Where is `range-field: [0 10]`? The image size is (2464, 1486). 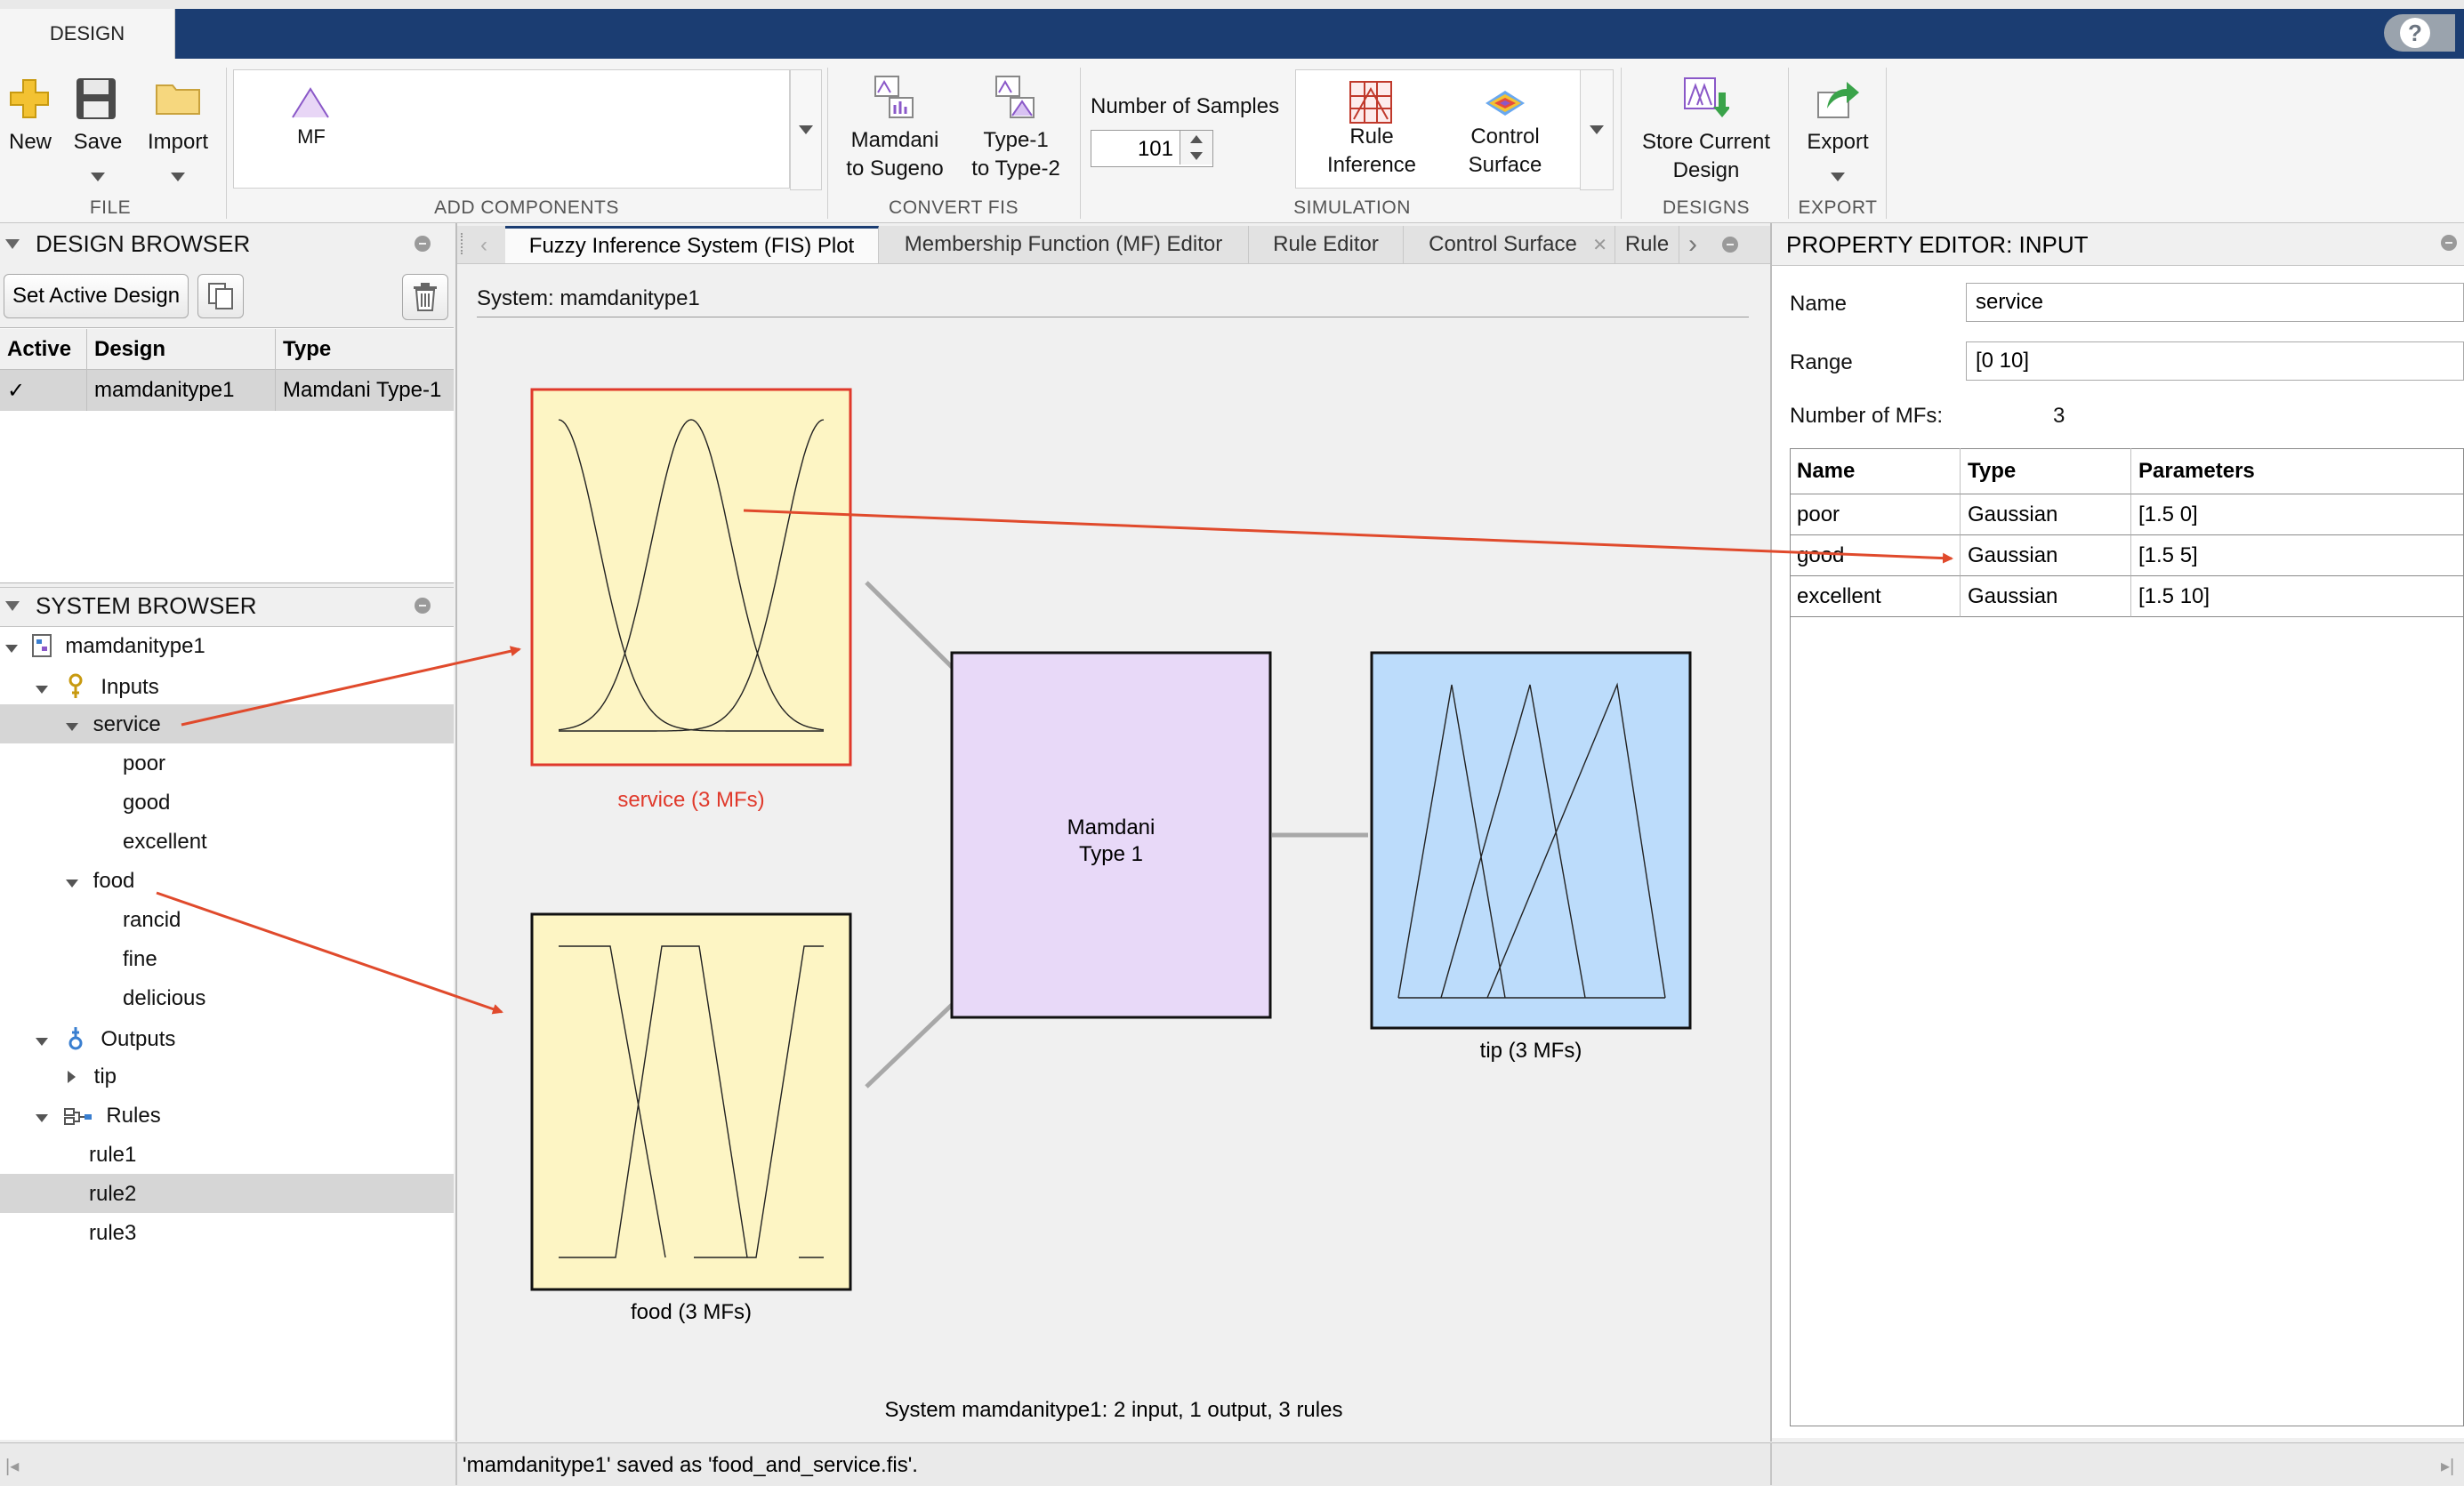
range-field: [0 10] is located at coordinates (2215, 361).